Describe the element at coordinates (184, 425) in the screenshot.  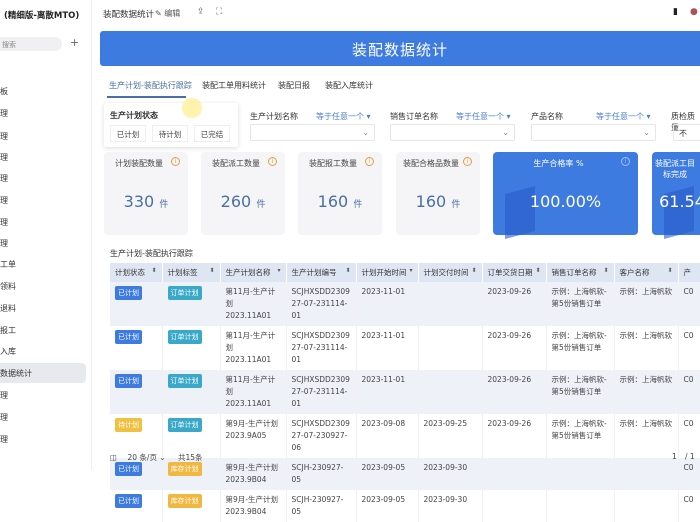
I see `plan-tag-badge: 订单计划` at that location.